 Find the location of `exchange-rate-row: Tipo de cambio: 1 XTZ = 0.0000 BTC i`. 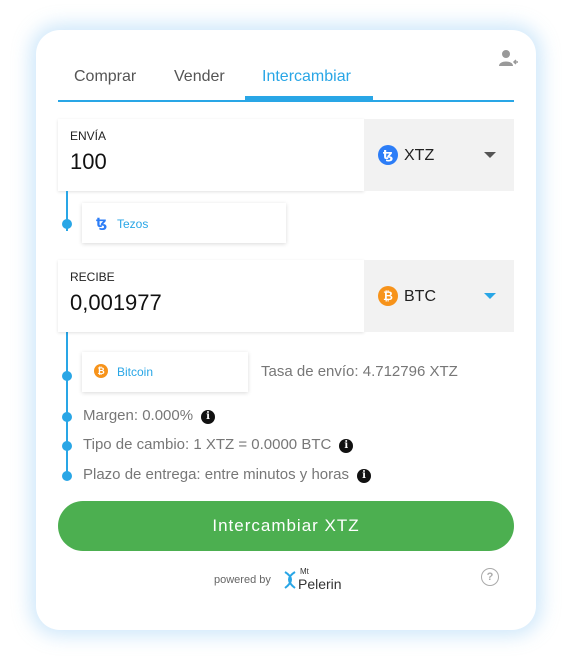

exchange-rate-row: Tipo de cambio: 1 XTZ = 0.0000 BTC i is located at coordinates (218, 444).